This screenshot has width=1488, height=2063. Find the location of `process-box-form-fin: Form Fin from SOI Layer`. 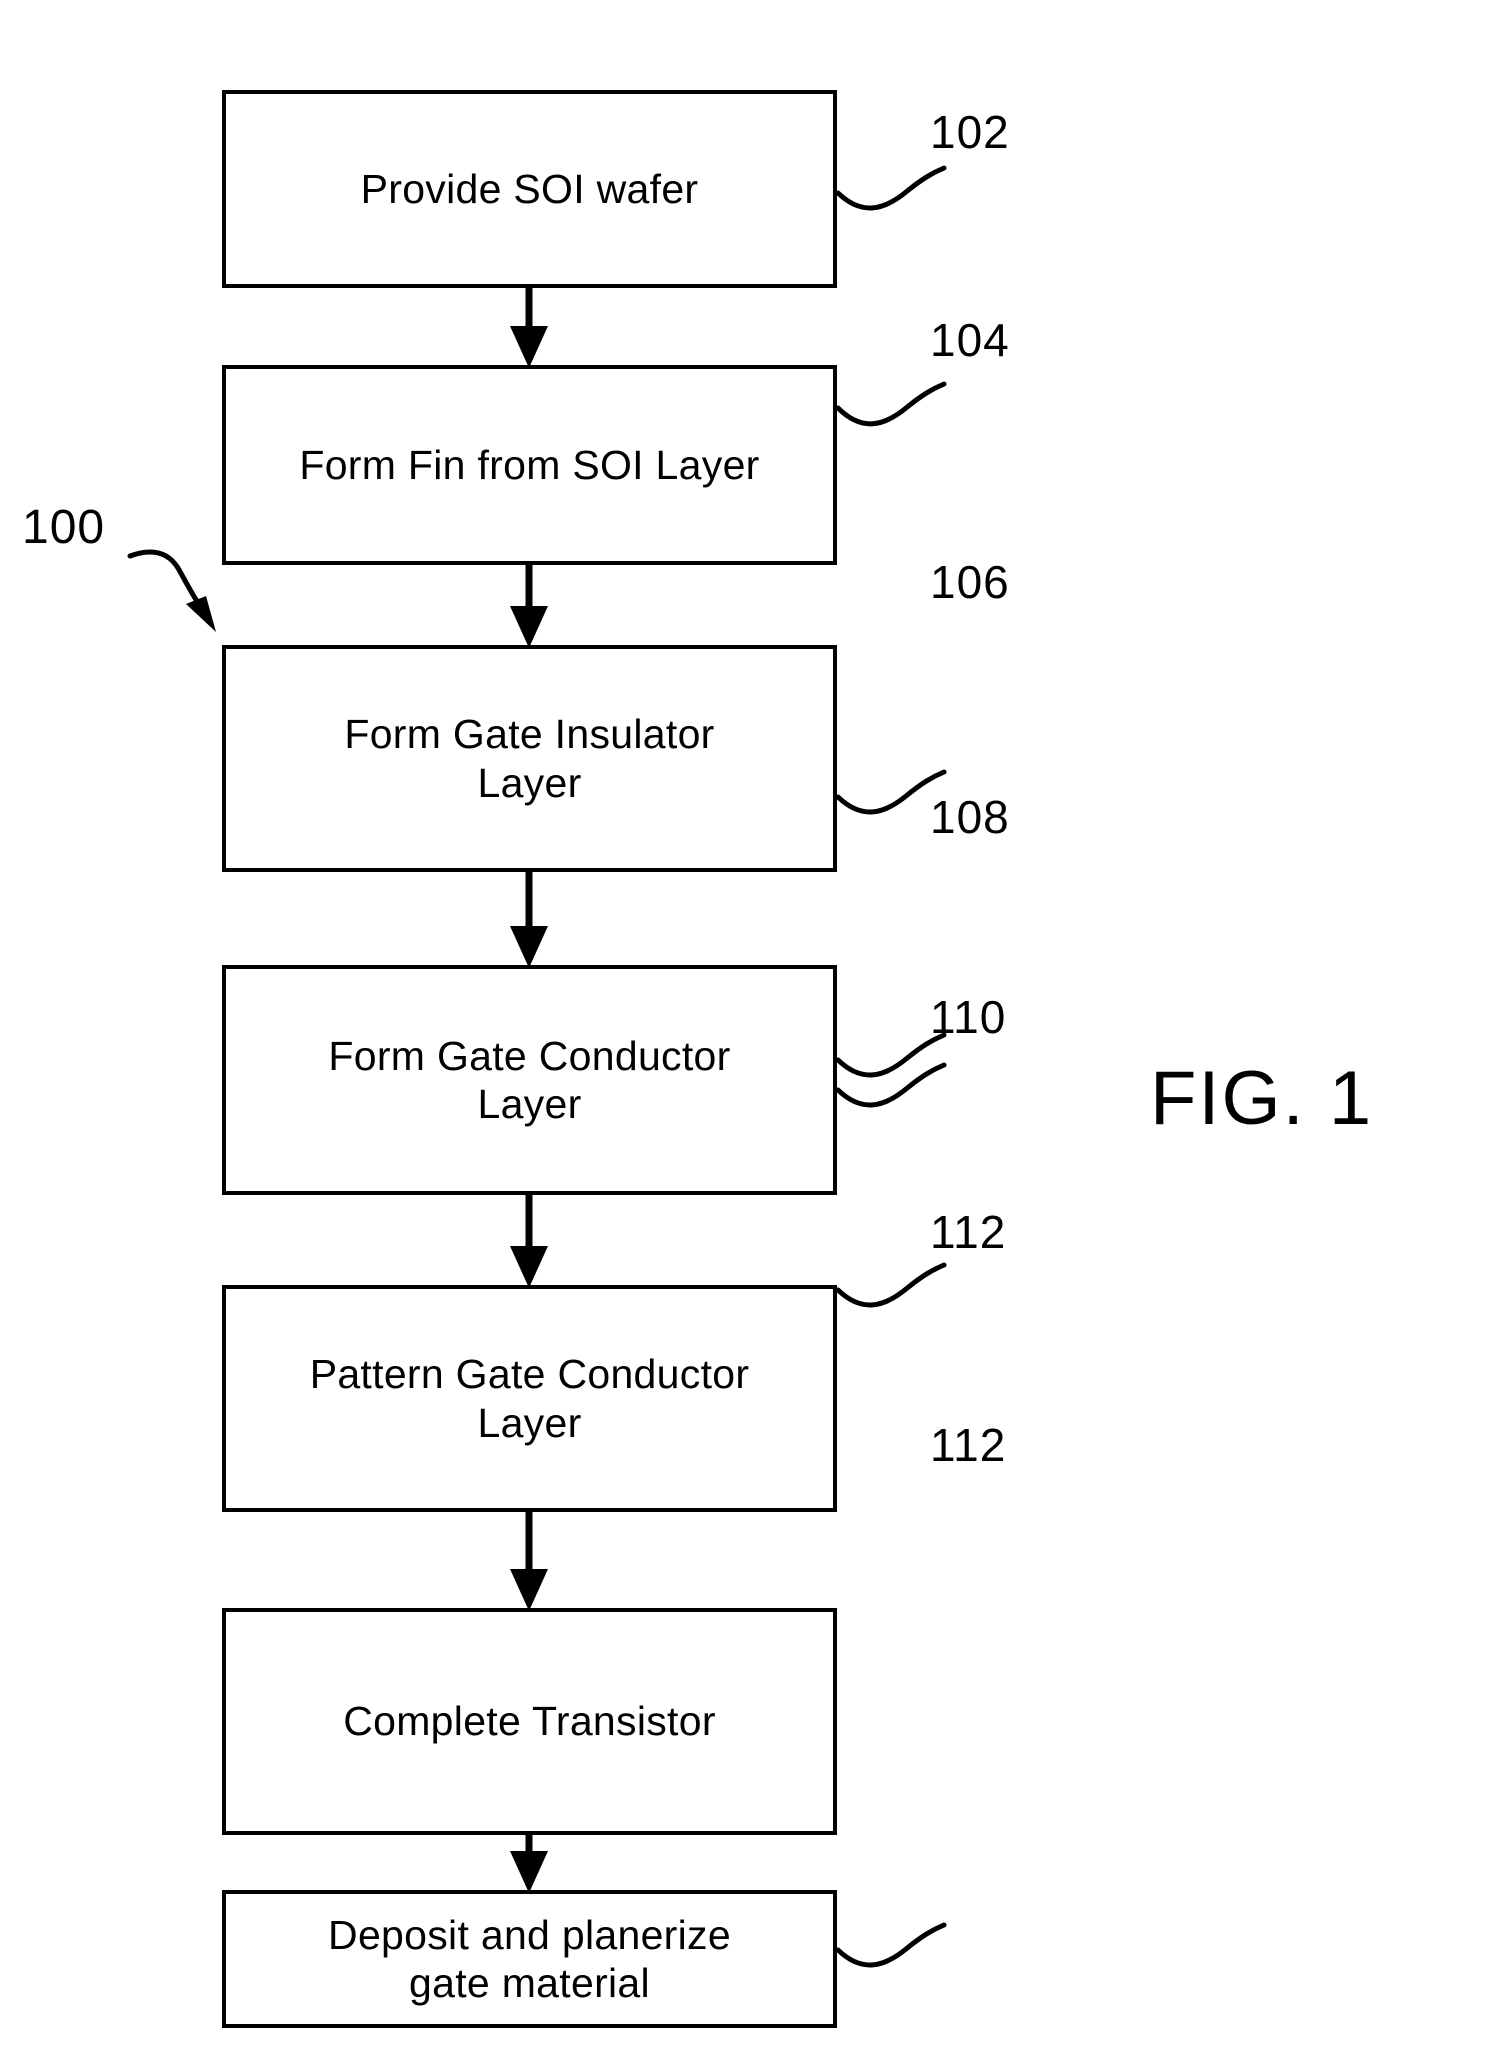

process-box-form-fin: Form Fin from SOI Layer is located at coordinates (529, 465).